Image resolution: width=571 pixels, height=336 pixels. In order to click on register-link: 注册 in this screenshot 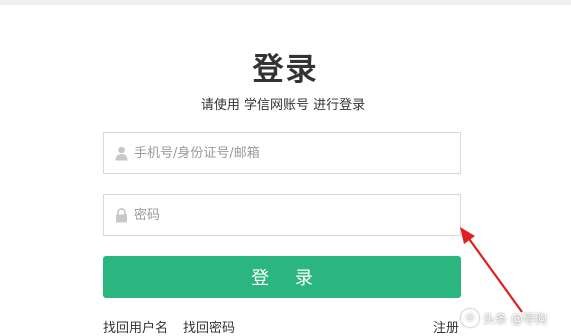, I will do `click(446, 326)`.